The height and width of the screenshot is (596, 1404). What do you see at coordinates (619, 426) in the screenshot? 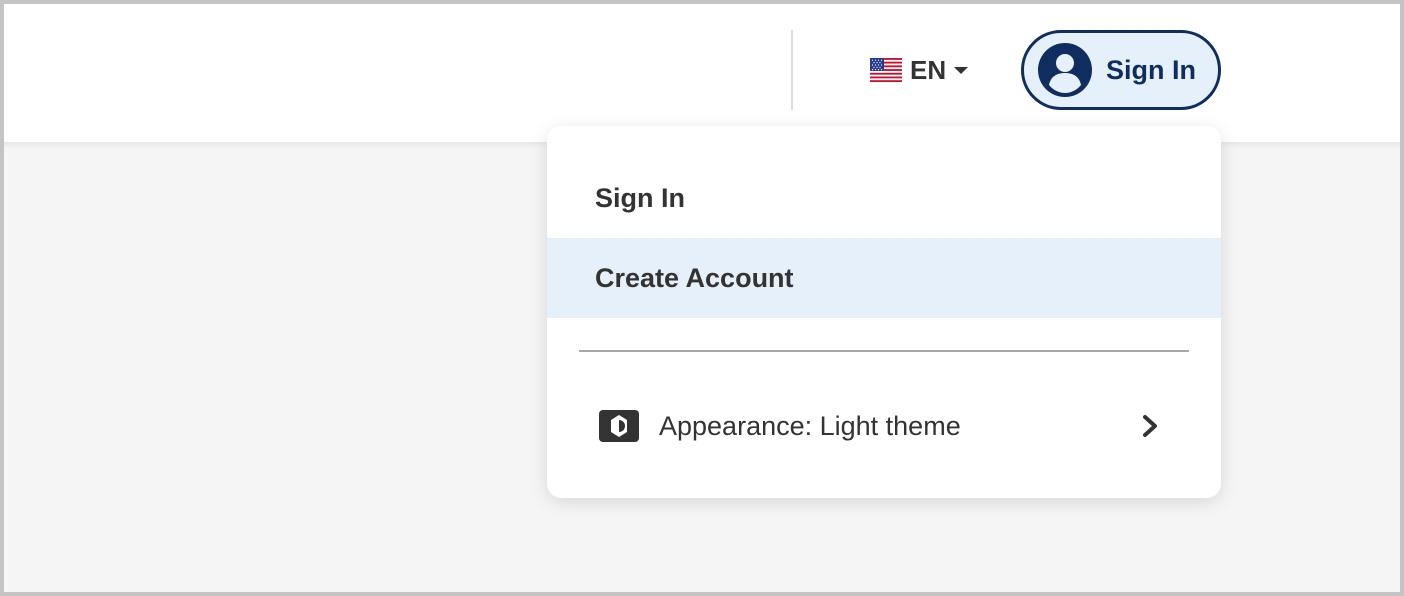
I see `brightness-icon` at bounding box center [619, 426].